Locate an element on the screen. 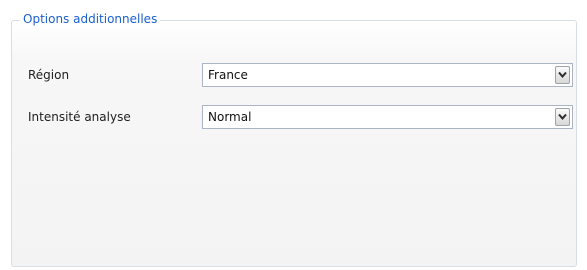  region-dropdown-button is located at coordinates (562, 75).